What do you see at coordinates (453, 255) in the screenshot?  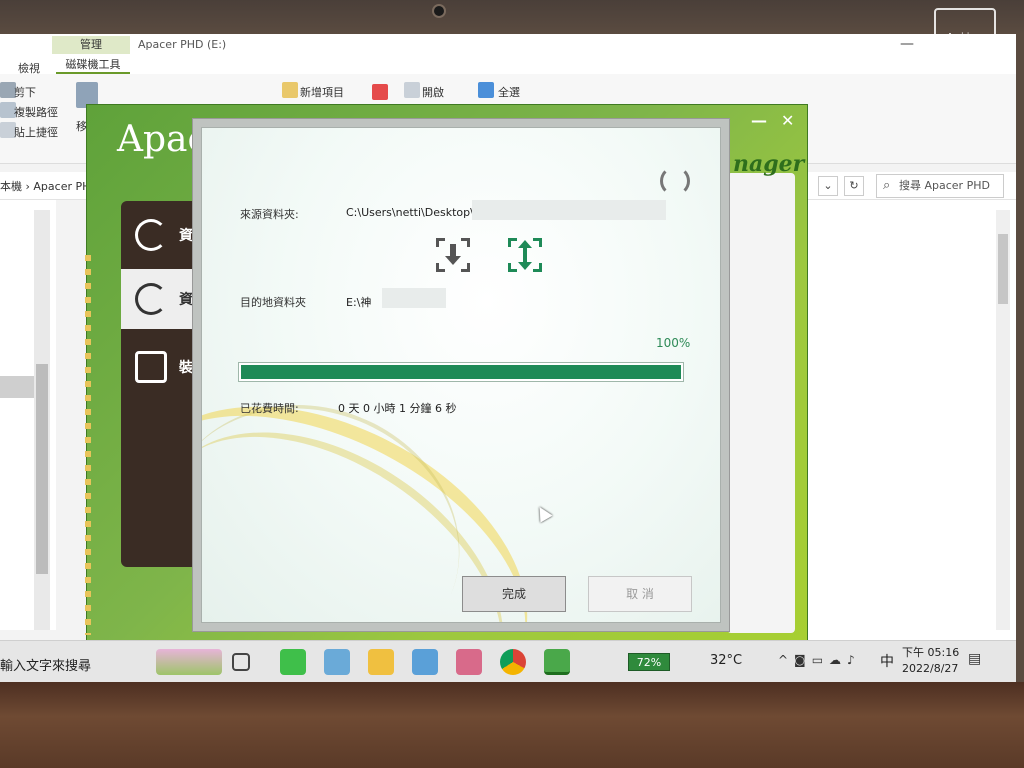 I see `download-icon` at bounding box center [453, 255].